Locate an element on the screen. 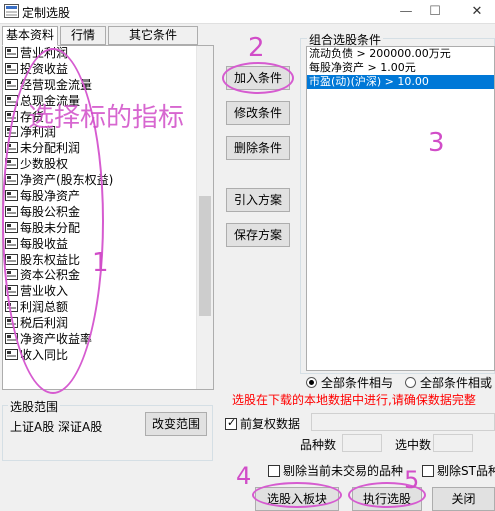 This screenshot has width=495, height=511. close-window-button: ✕ is located at coordinates (477, 12).